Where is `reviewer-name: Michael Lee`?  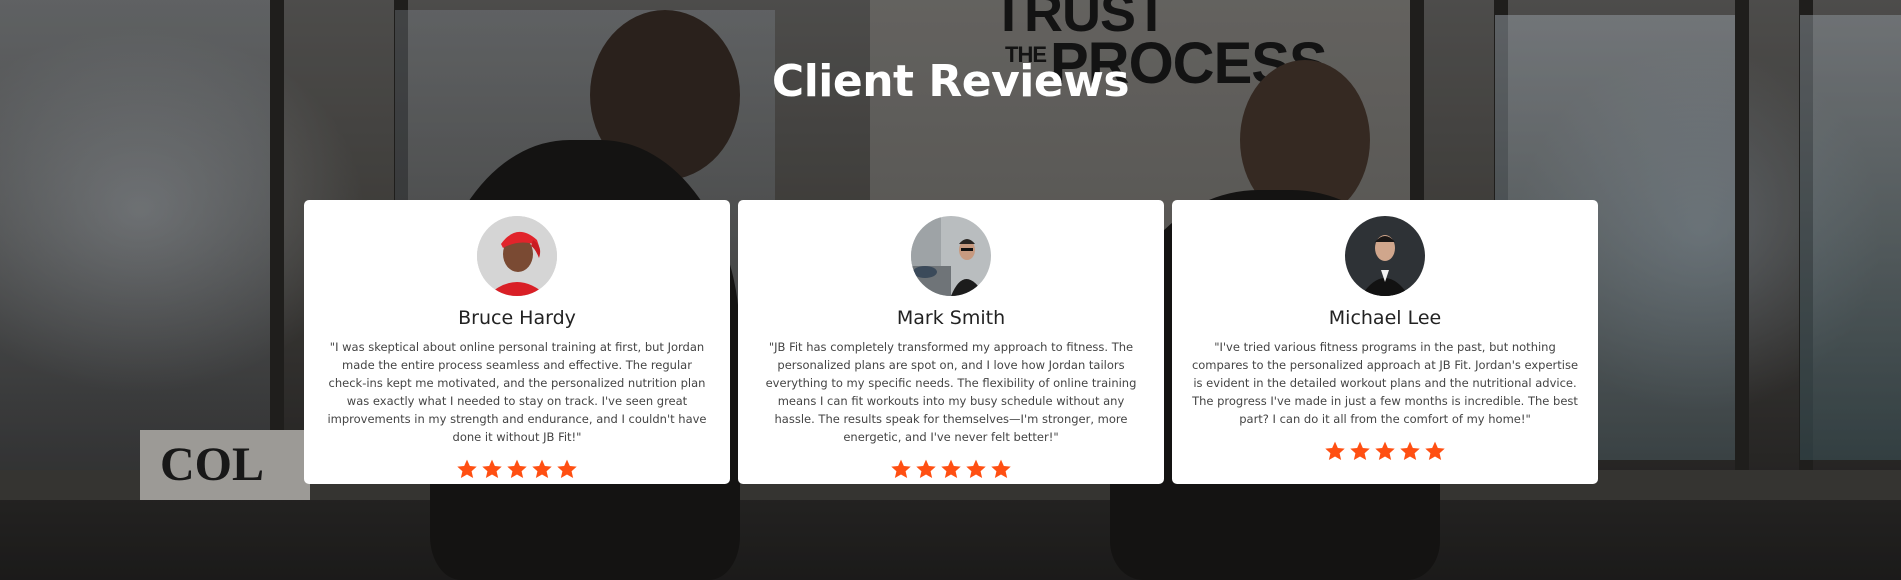
reviewer-name: Michael Lee is located at coordinates (1385, 318).